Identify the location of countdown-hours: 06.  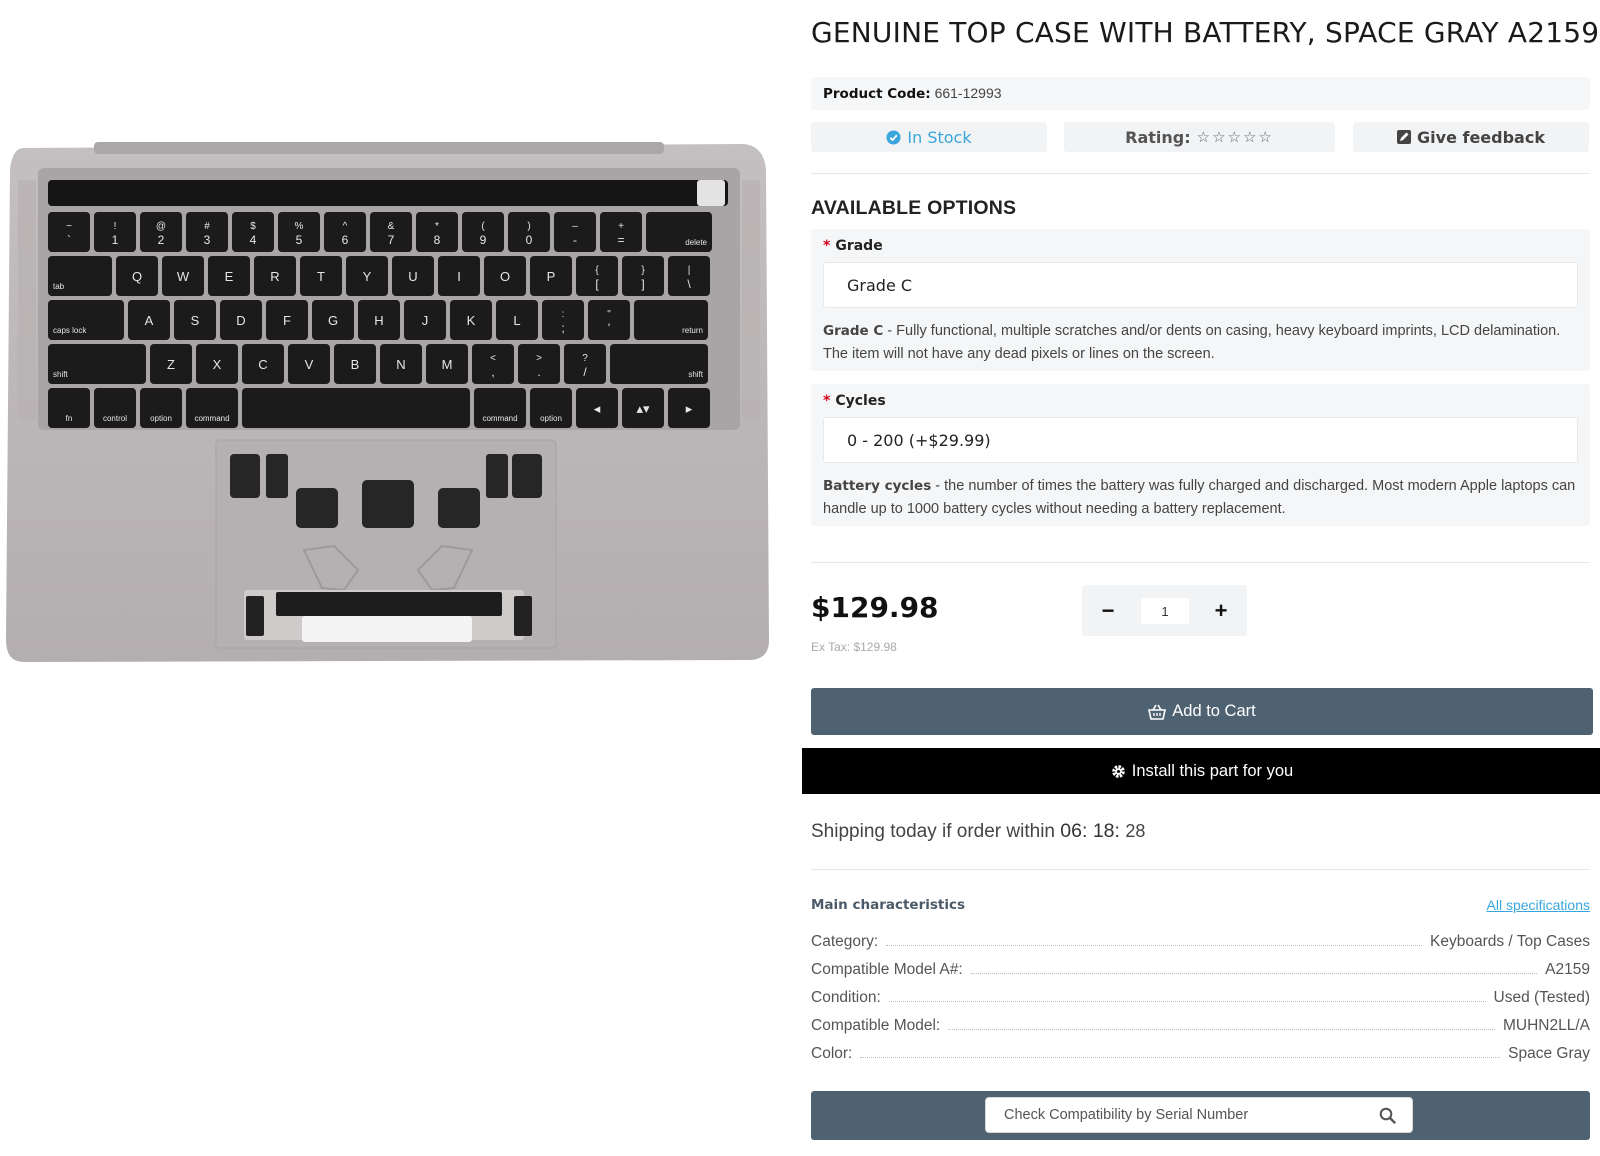
(1071, 831).